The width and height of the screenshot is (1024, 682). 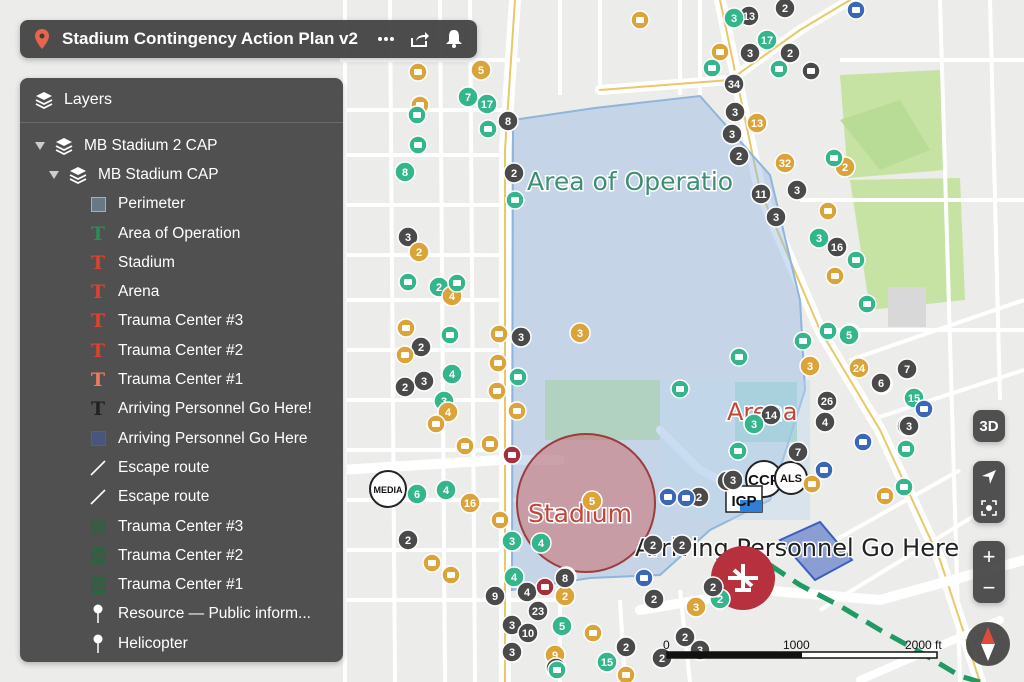 What do you see at coordinates (761, 195) in the screenshot?
I see `resource-marker-count: 11` at bounding box center [761, 195].